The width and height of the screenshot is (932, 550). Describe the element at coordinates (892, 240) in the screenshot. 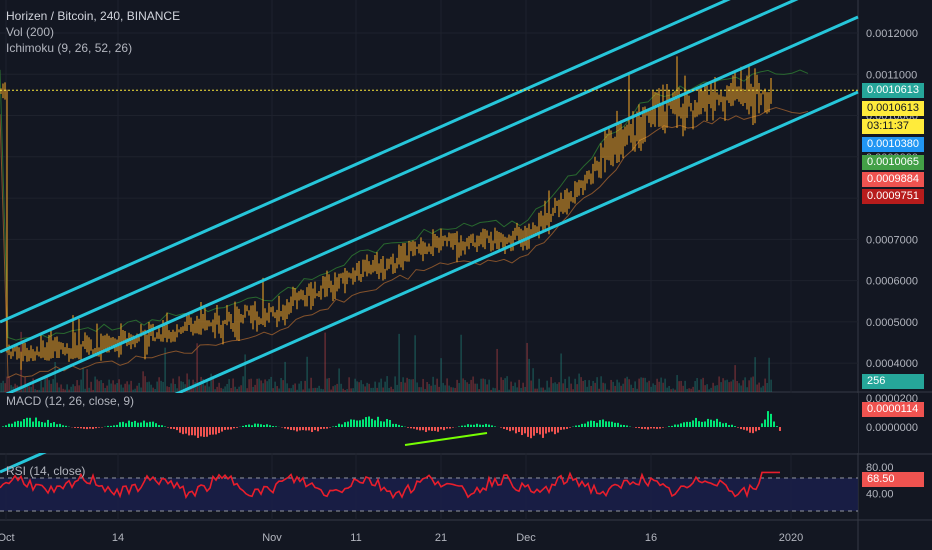

I see `price-axis-label: 0.0007000` at that location.